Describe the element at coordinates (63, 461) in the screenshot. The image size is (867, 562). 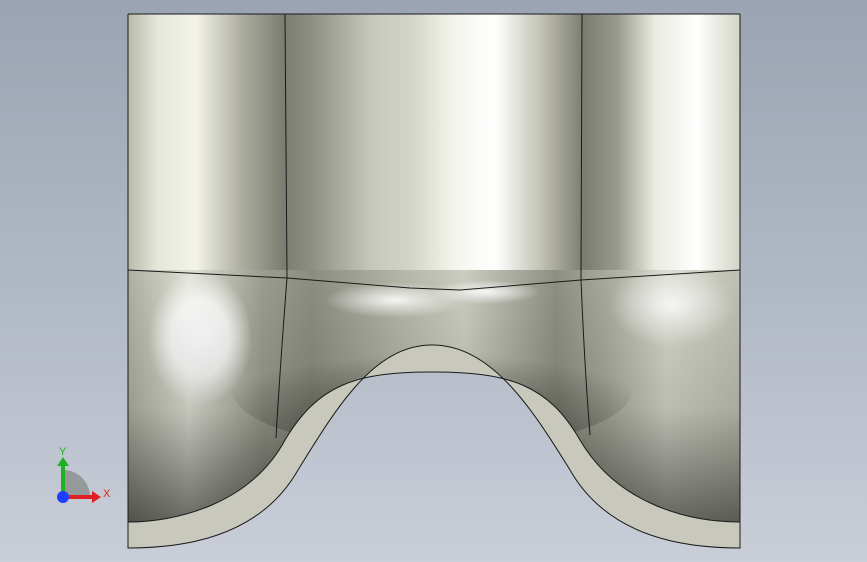
I see `triad-y-arrowhead` at that location.